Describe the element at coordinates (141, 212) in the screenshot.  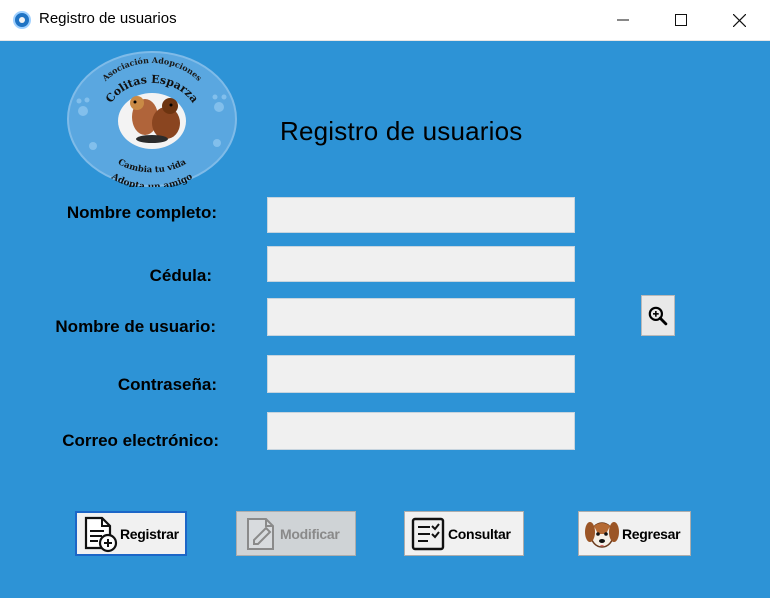
I see `label-nombre-completo: Nombre completo:` at that location.